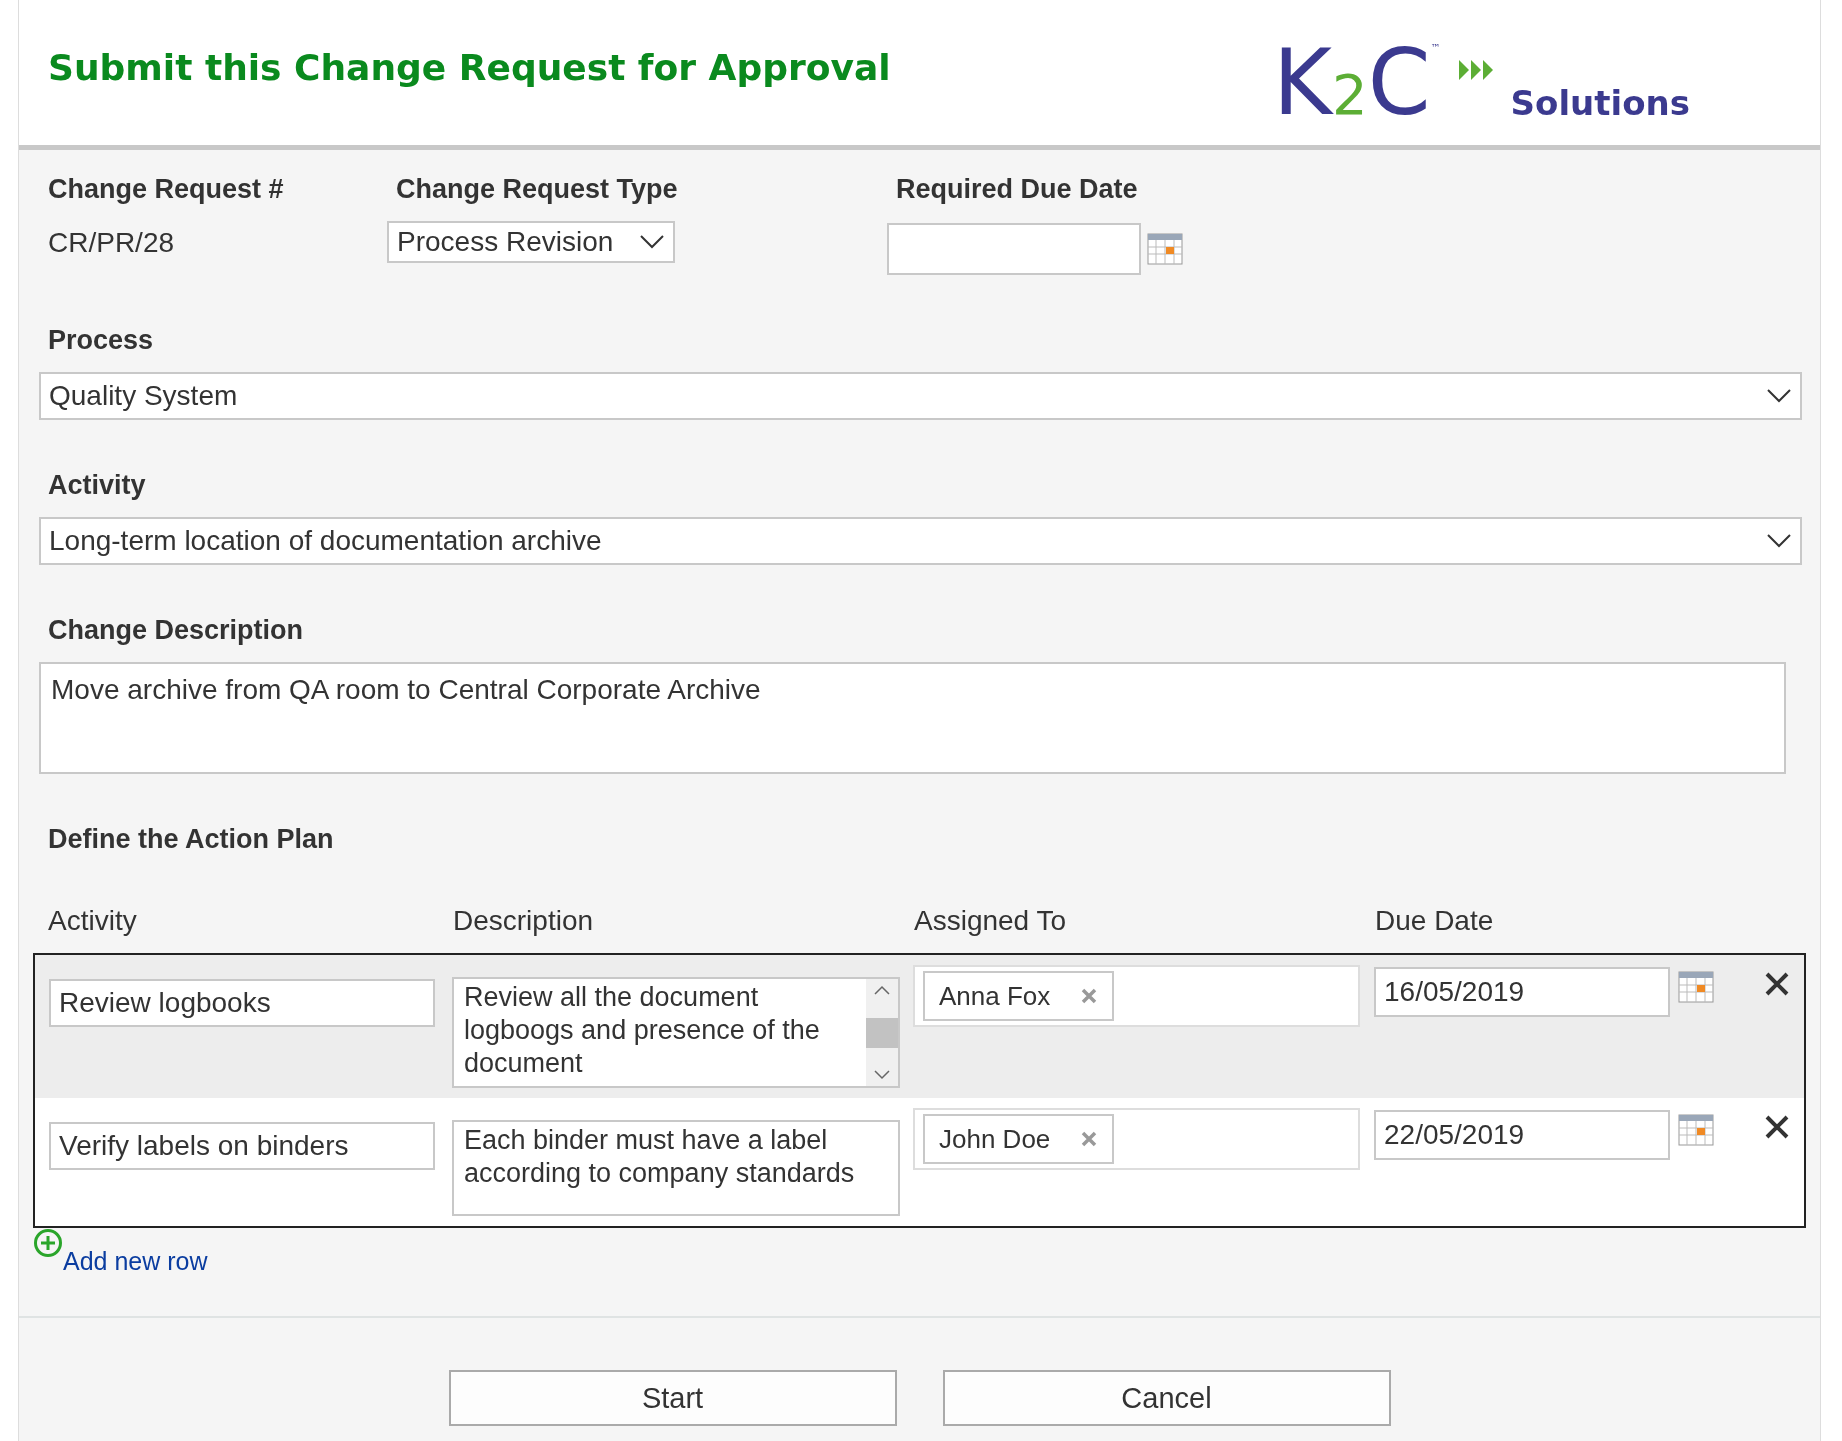 This screenshot has height=1441, width=1842. What do you see at coordinates (537, 189) in the screenshot?
I see `field-label: Change Request Type` at bounding box center [537, 189].